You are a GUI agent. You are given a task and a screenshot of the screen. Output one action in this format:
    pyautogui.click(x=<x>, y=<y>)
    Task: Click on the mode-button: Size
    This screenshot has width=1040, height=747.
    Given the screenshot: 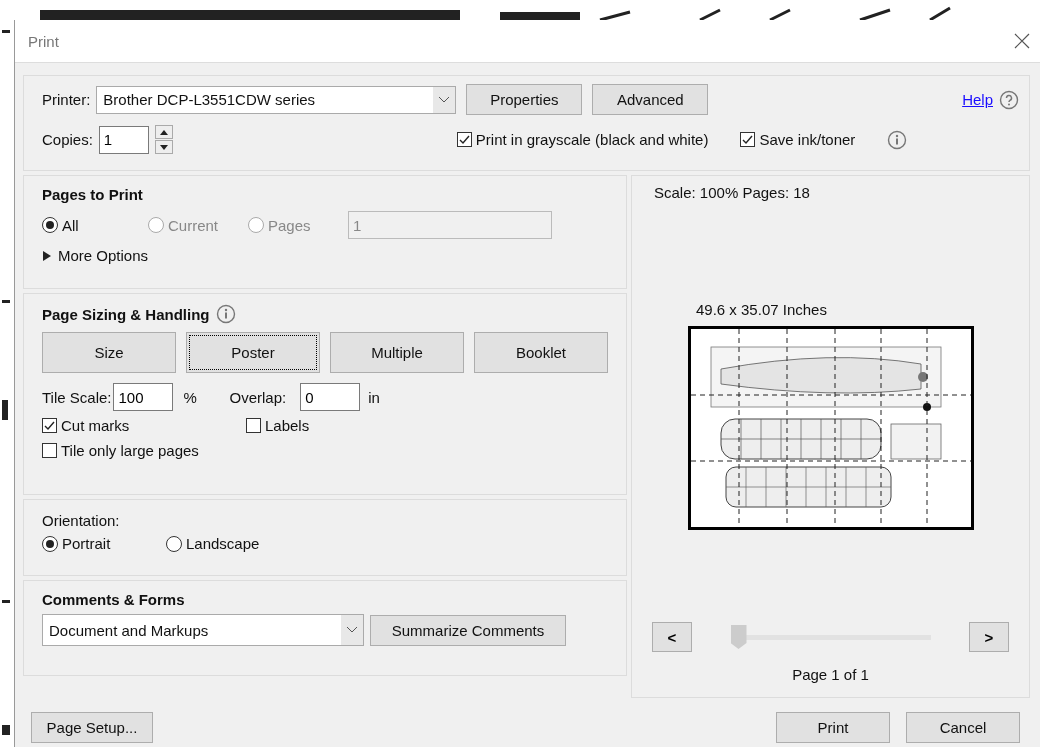 What is the action you would take?
    pyautogui.click(x=109, y=352)
    